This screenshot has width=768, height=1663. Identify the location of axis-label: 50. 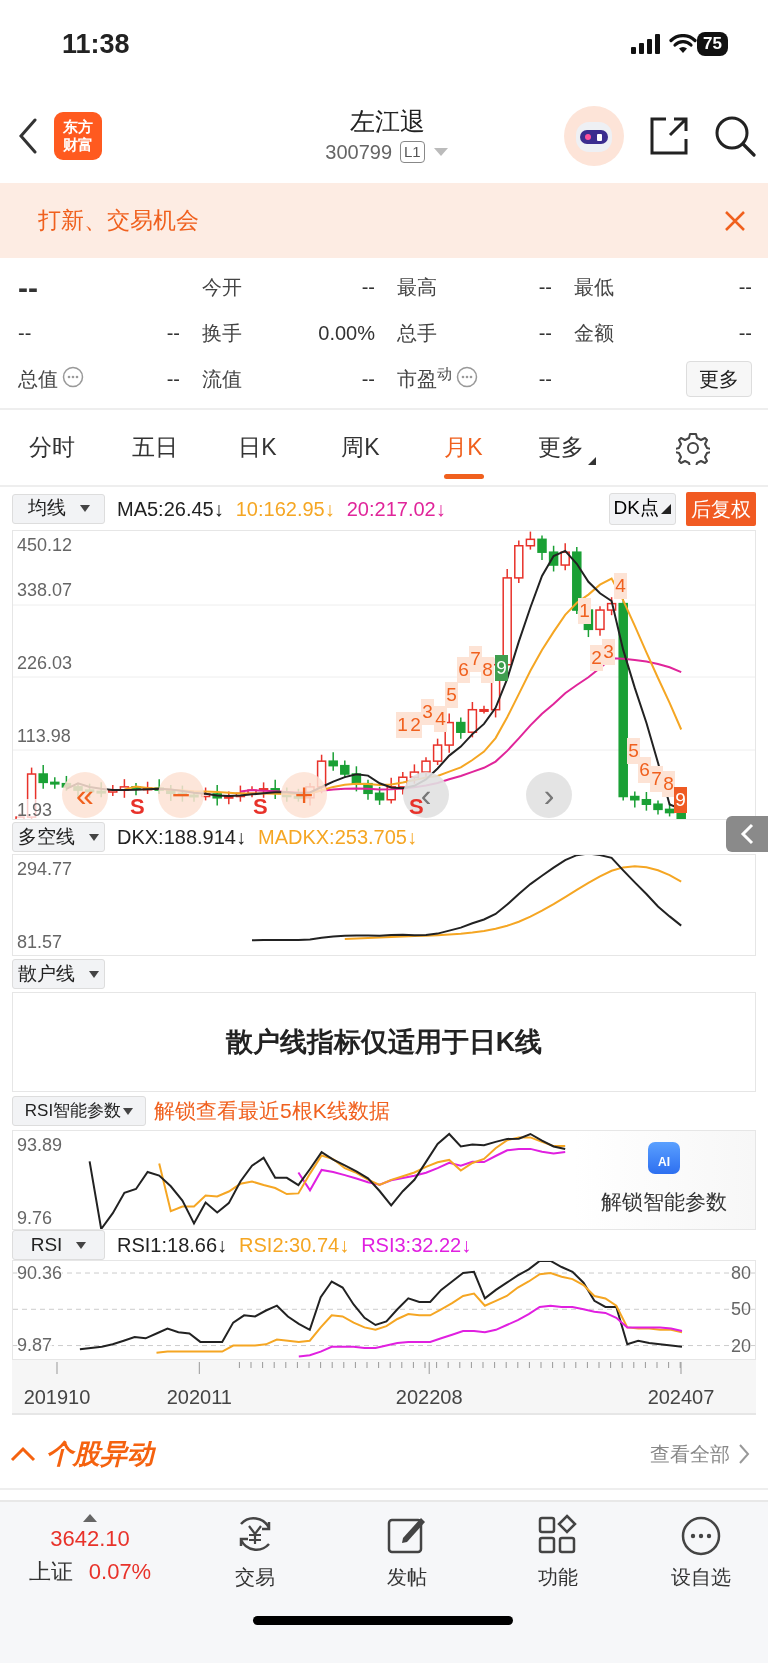
(740, 1309).